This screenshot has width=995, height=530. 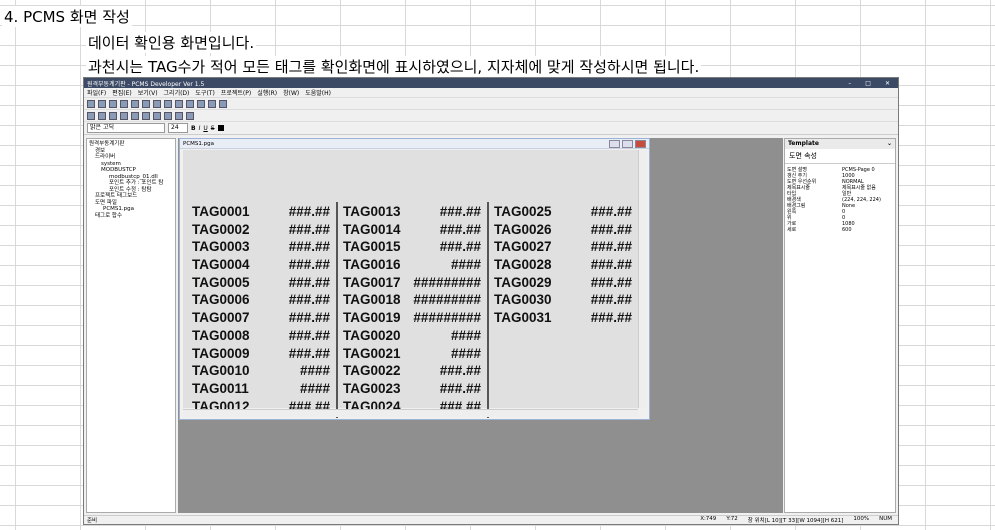 What do you see at coordinates (614, 143) in the screenshot?
I see `child-minimize-button` at bounding box center [614, 143].